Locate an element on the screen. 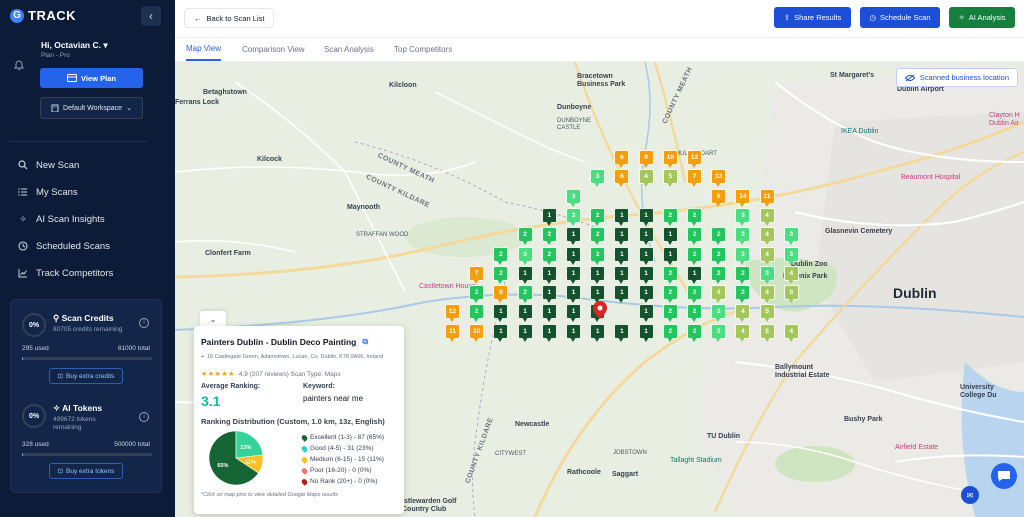 The image size is (1024, 517). tab-scan-analysis: Scan Analysis is located at coordinates (349, 49).